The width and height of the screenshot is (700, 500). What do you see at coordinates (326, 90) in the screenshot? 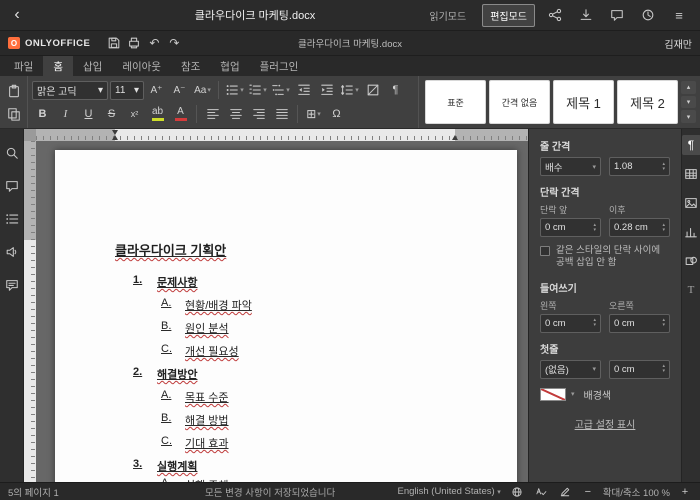
I see `increase-indent-button` at bounding box center [326, 90].